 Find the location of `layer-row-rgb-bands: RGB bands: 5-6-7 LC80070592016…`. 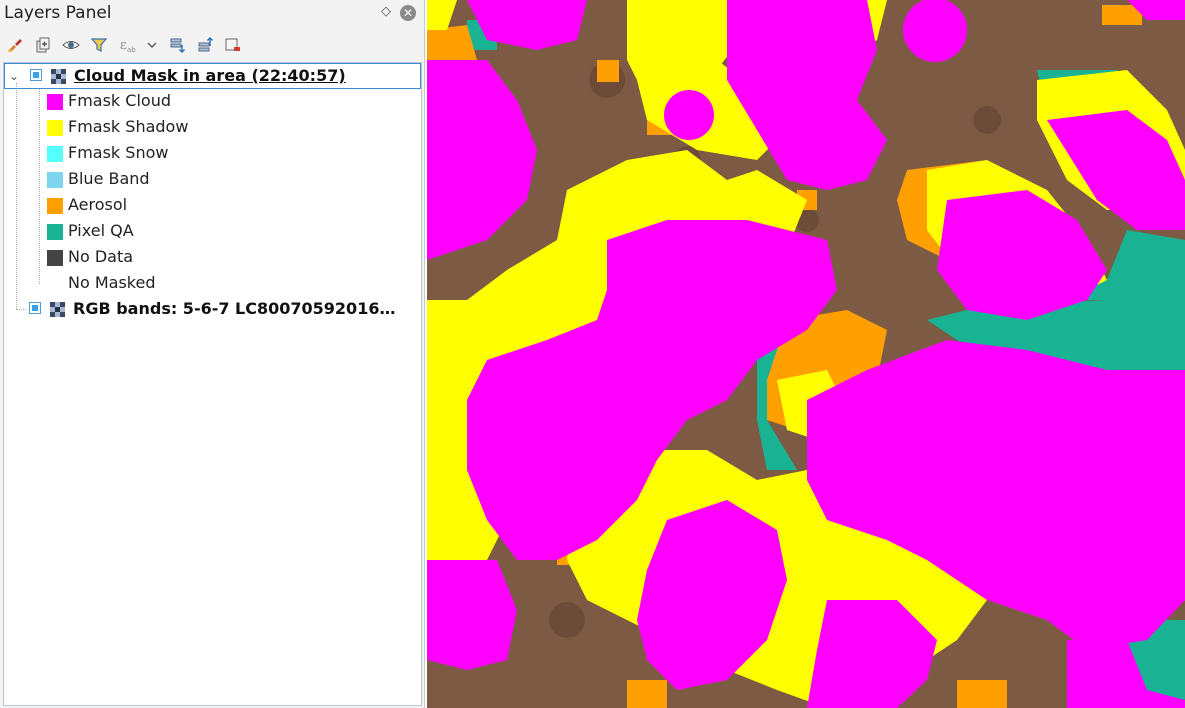

layer-row-rgb-bands: RGB bands: 5-6-7 LC80070592016… is located at coordinates (212, 310).